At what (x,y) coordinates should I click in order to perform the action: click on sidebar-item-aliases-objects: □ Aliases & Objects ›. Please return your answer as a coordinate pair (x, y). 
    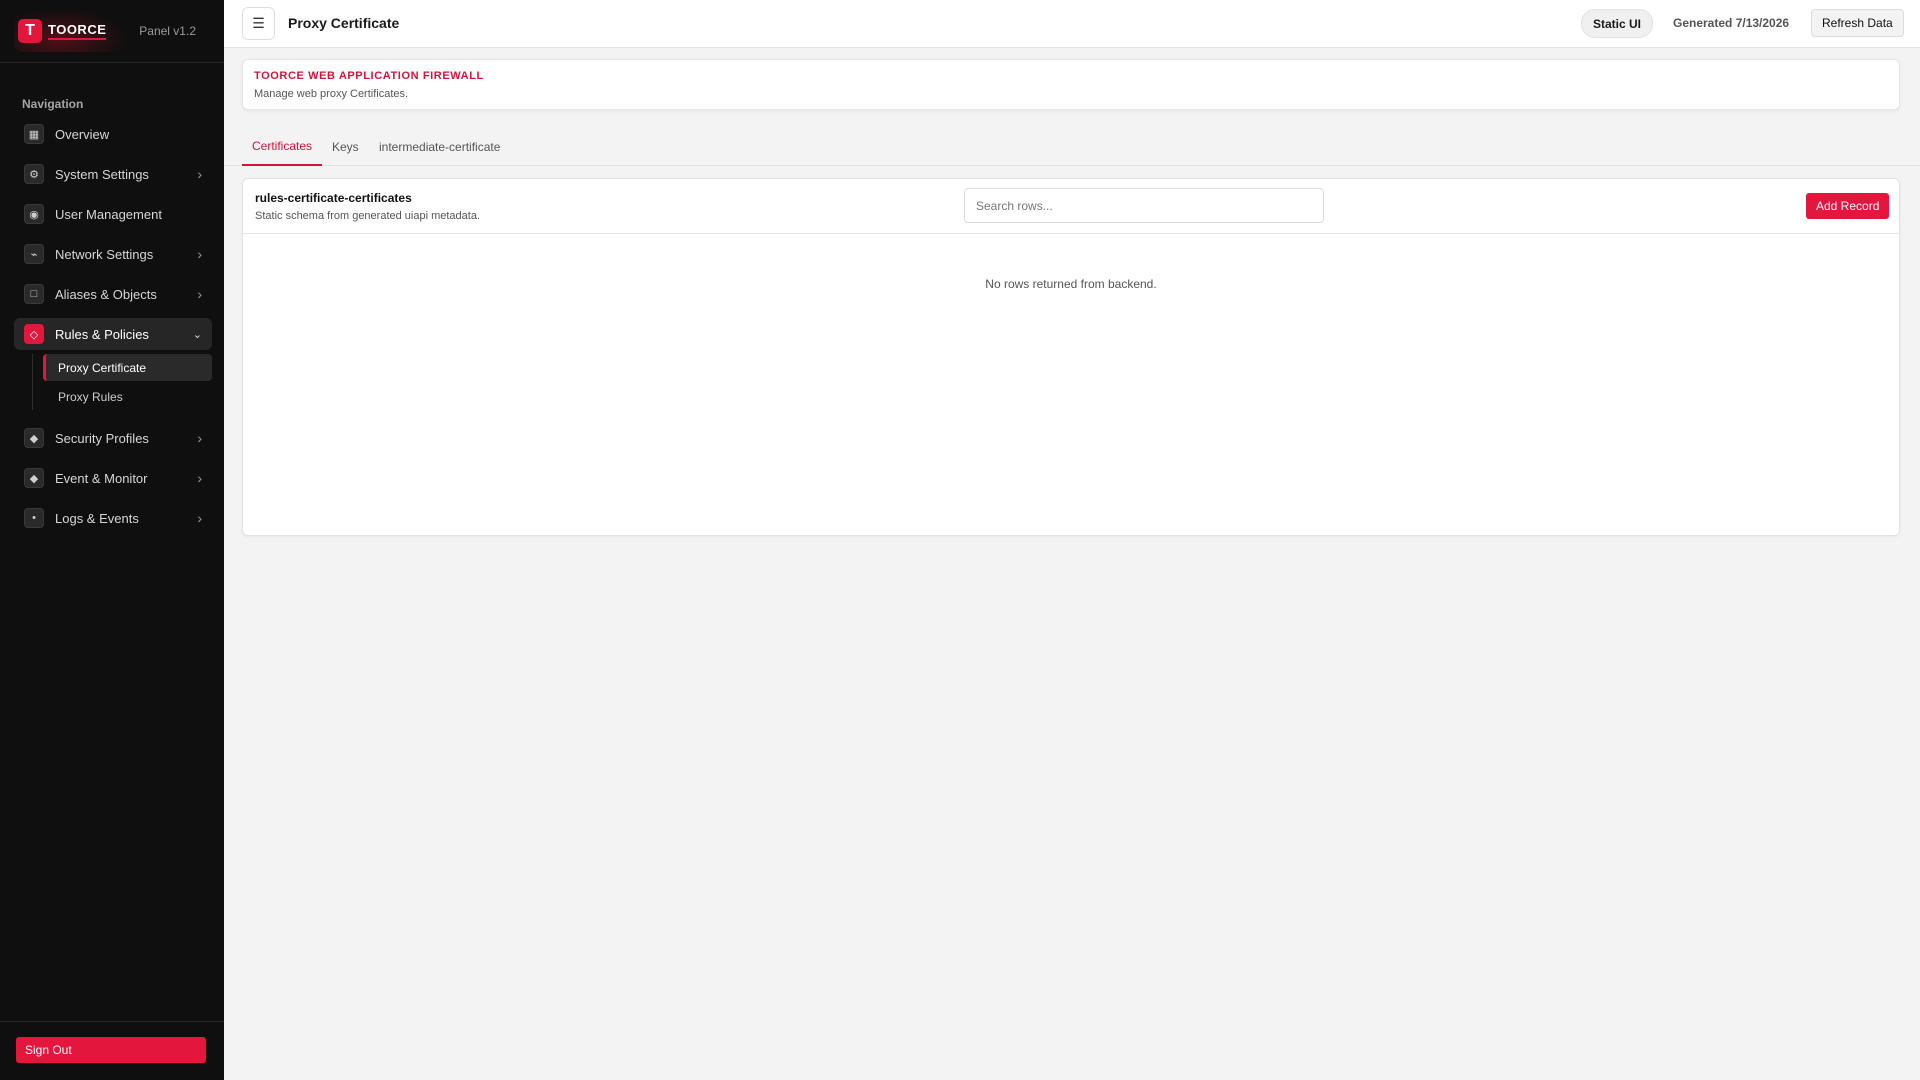
    Looking at the image, I should click on (113, 294).